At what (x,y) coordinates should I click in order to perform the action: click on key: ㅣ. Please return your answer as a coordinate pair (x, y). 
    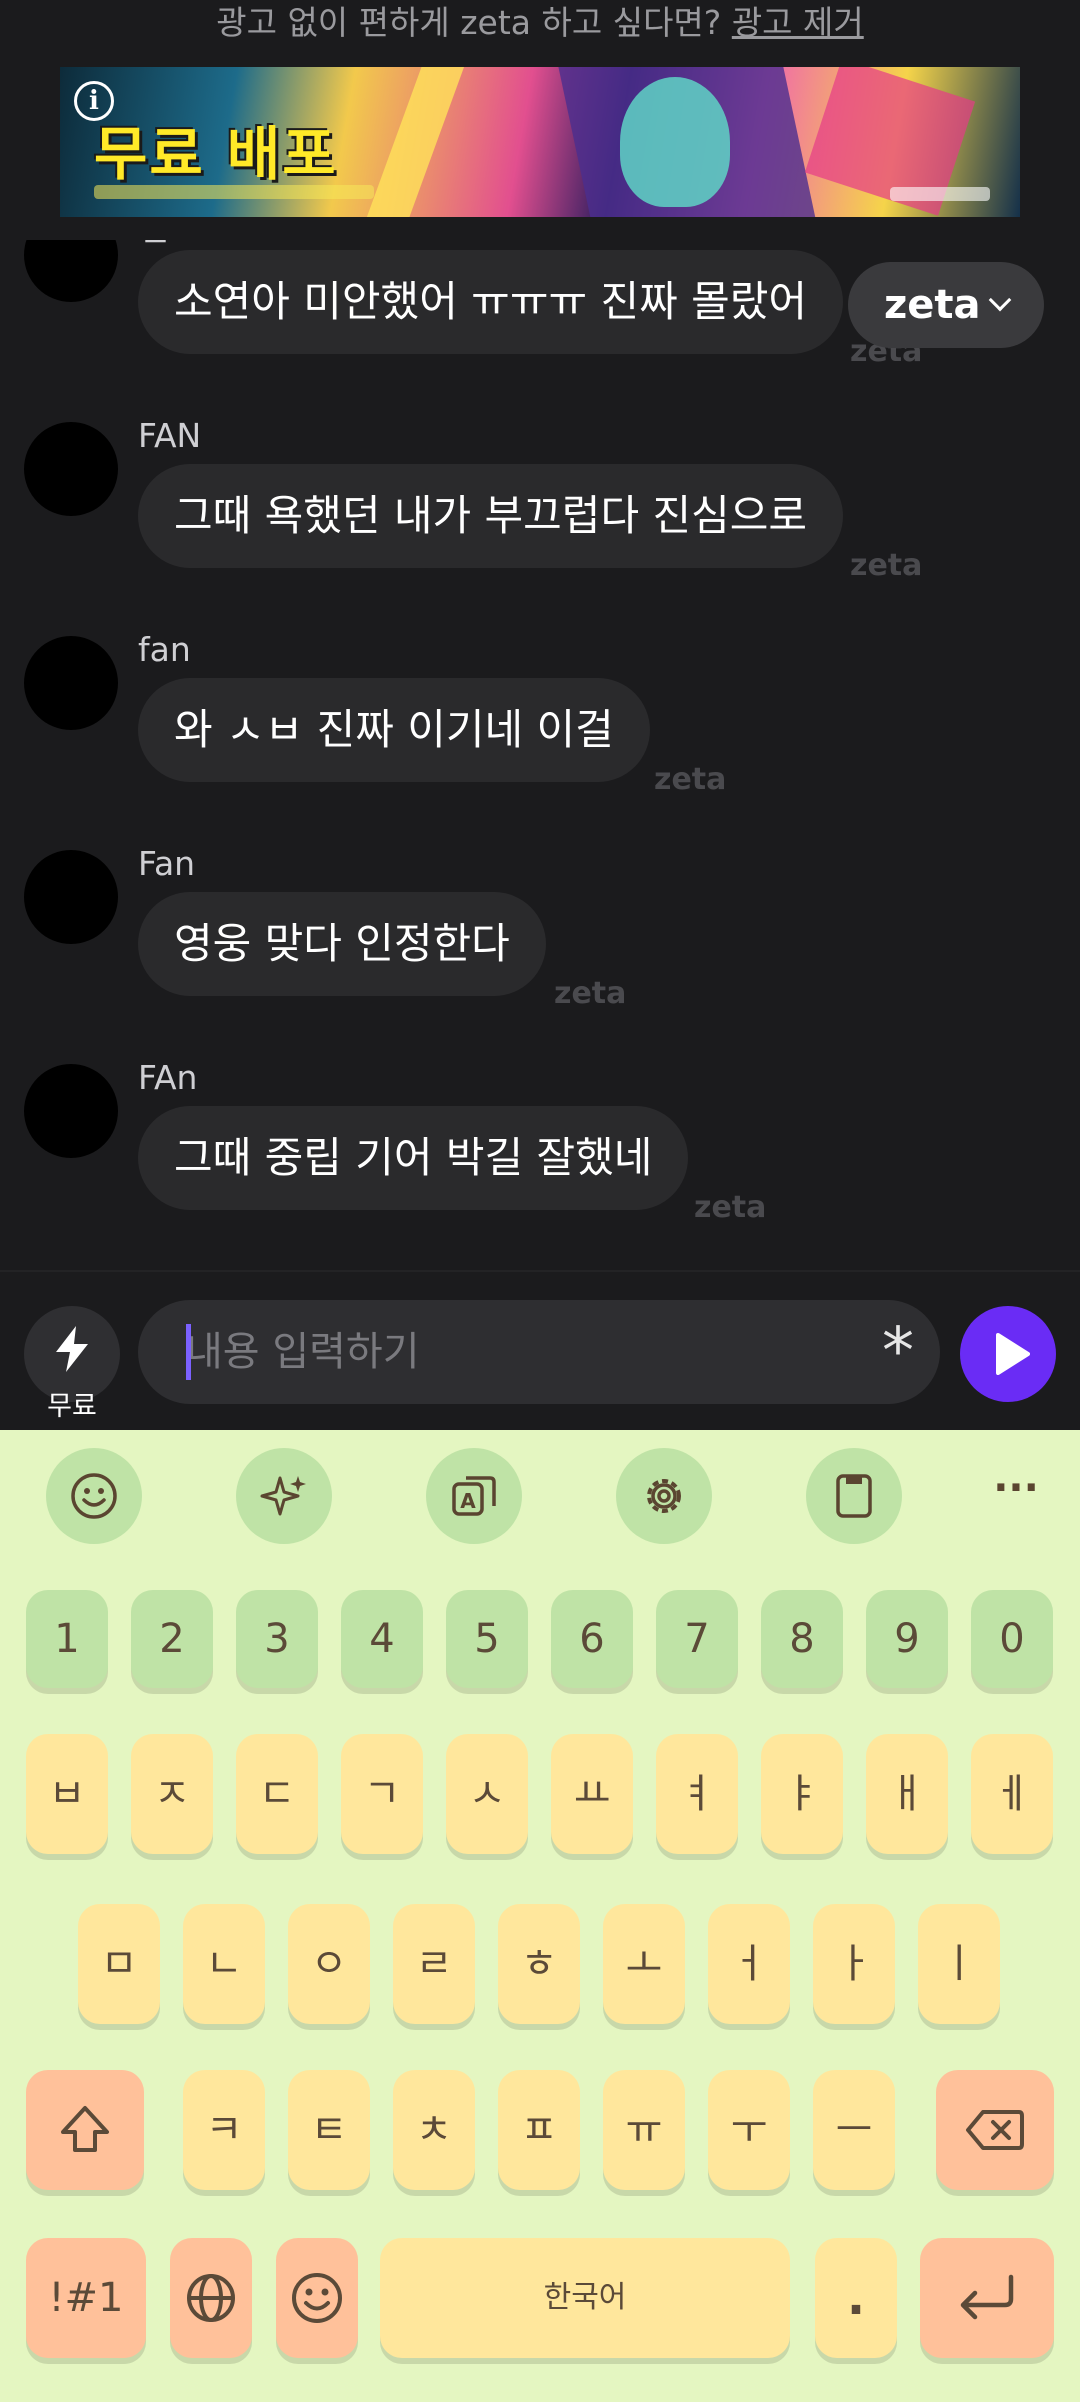
    Looking at the image, I should click on (959, 1964).